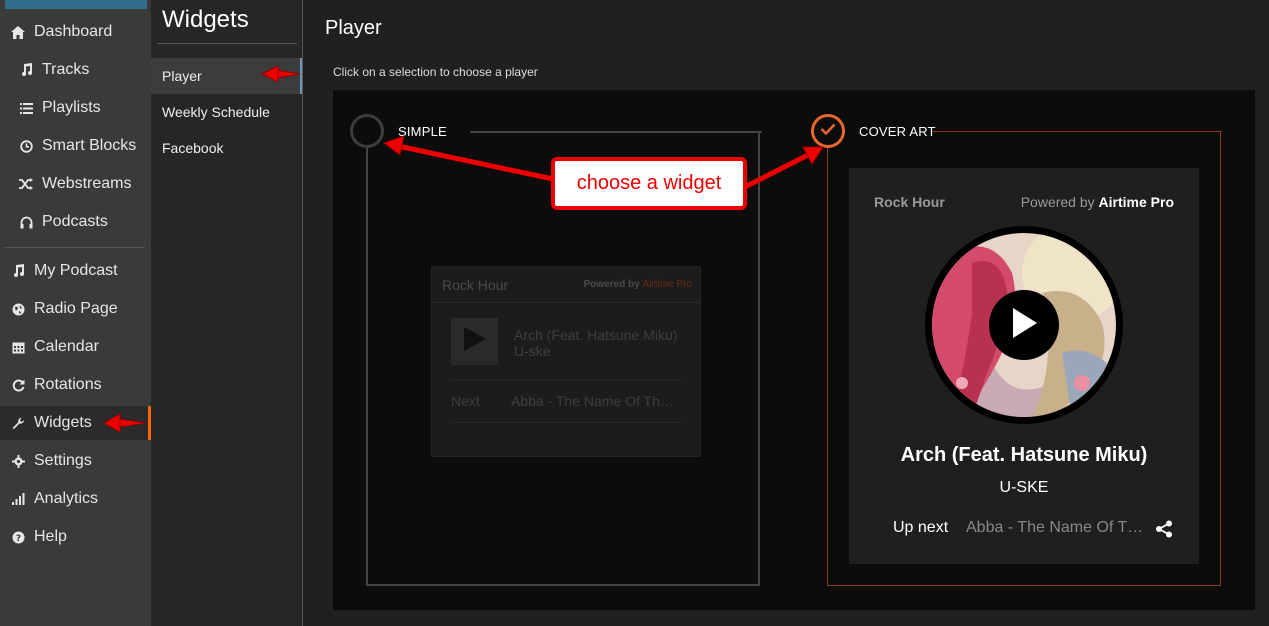 The image size is (1269, 626). I want to click on nav-top-accent, so click(76, 4).